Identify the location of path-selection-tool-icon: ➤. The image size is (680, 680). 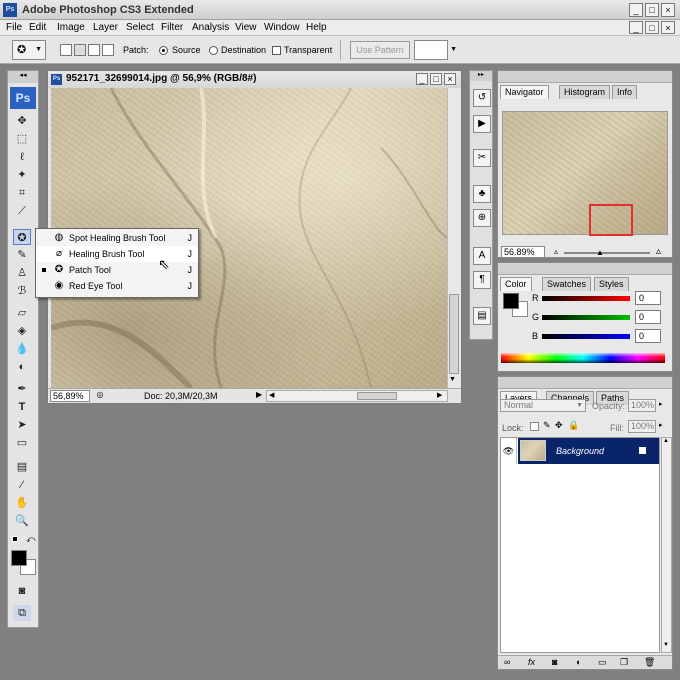
(22, 425).